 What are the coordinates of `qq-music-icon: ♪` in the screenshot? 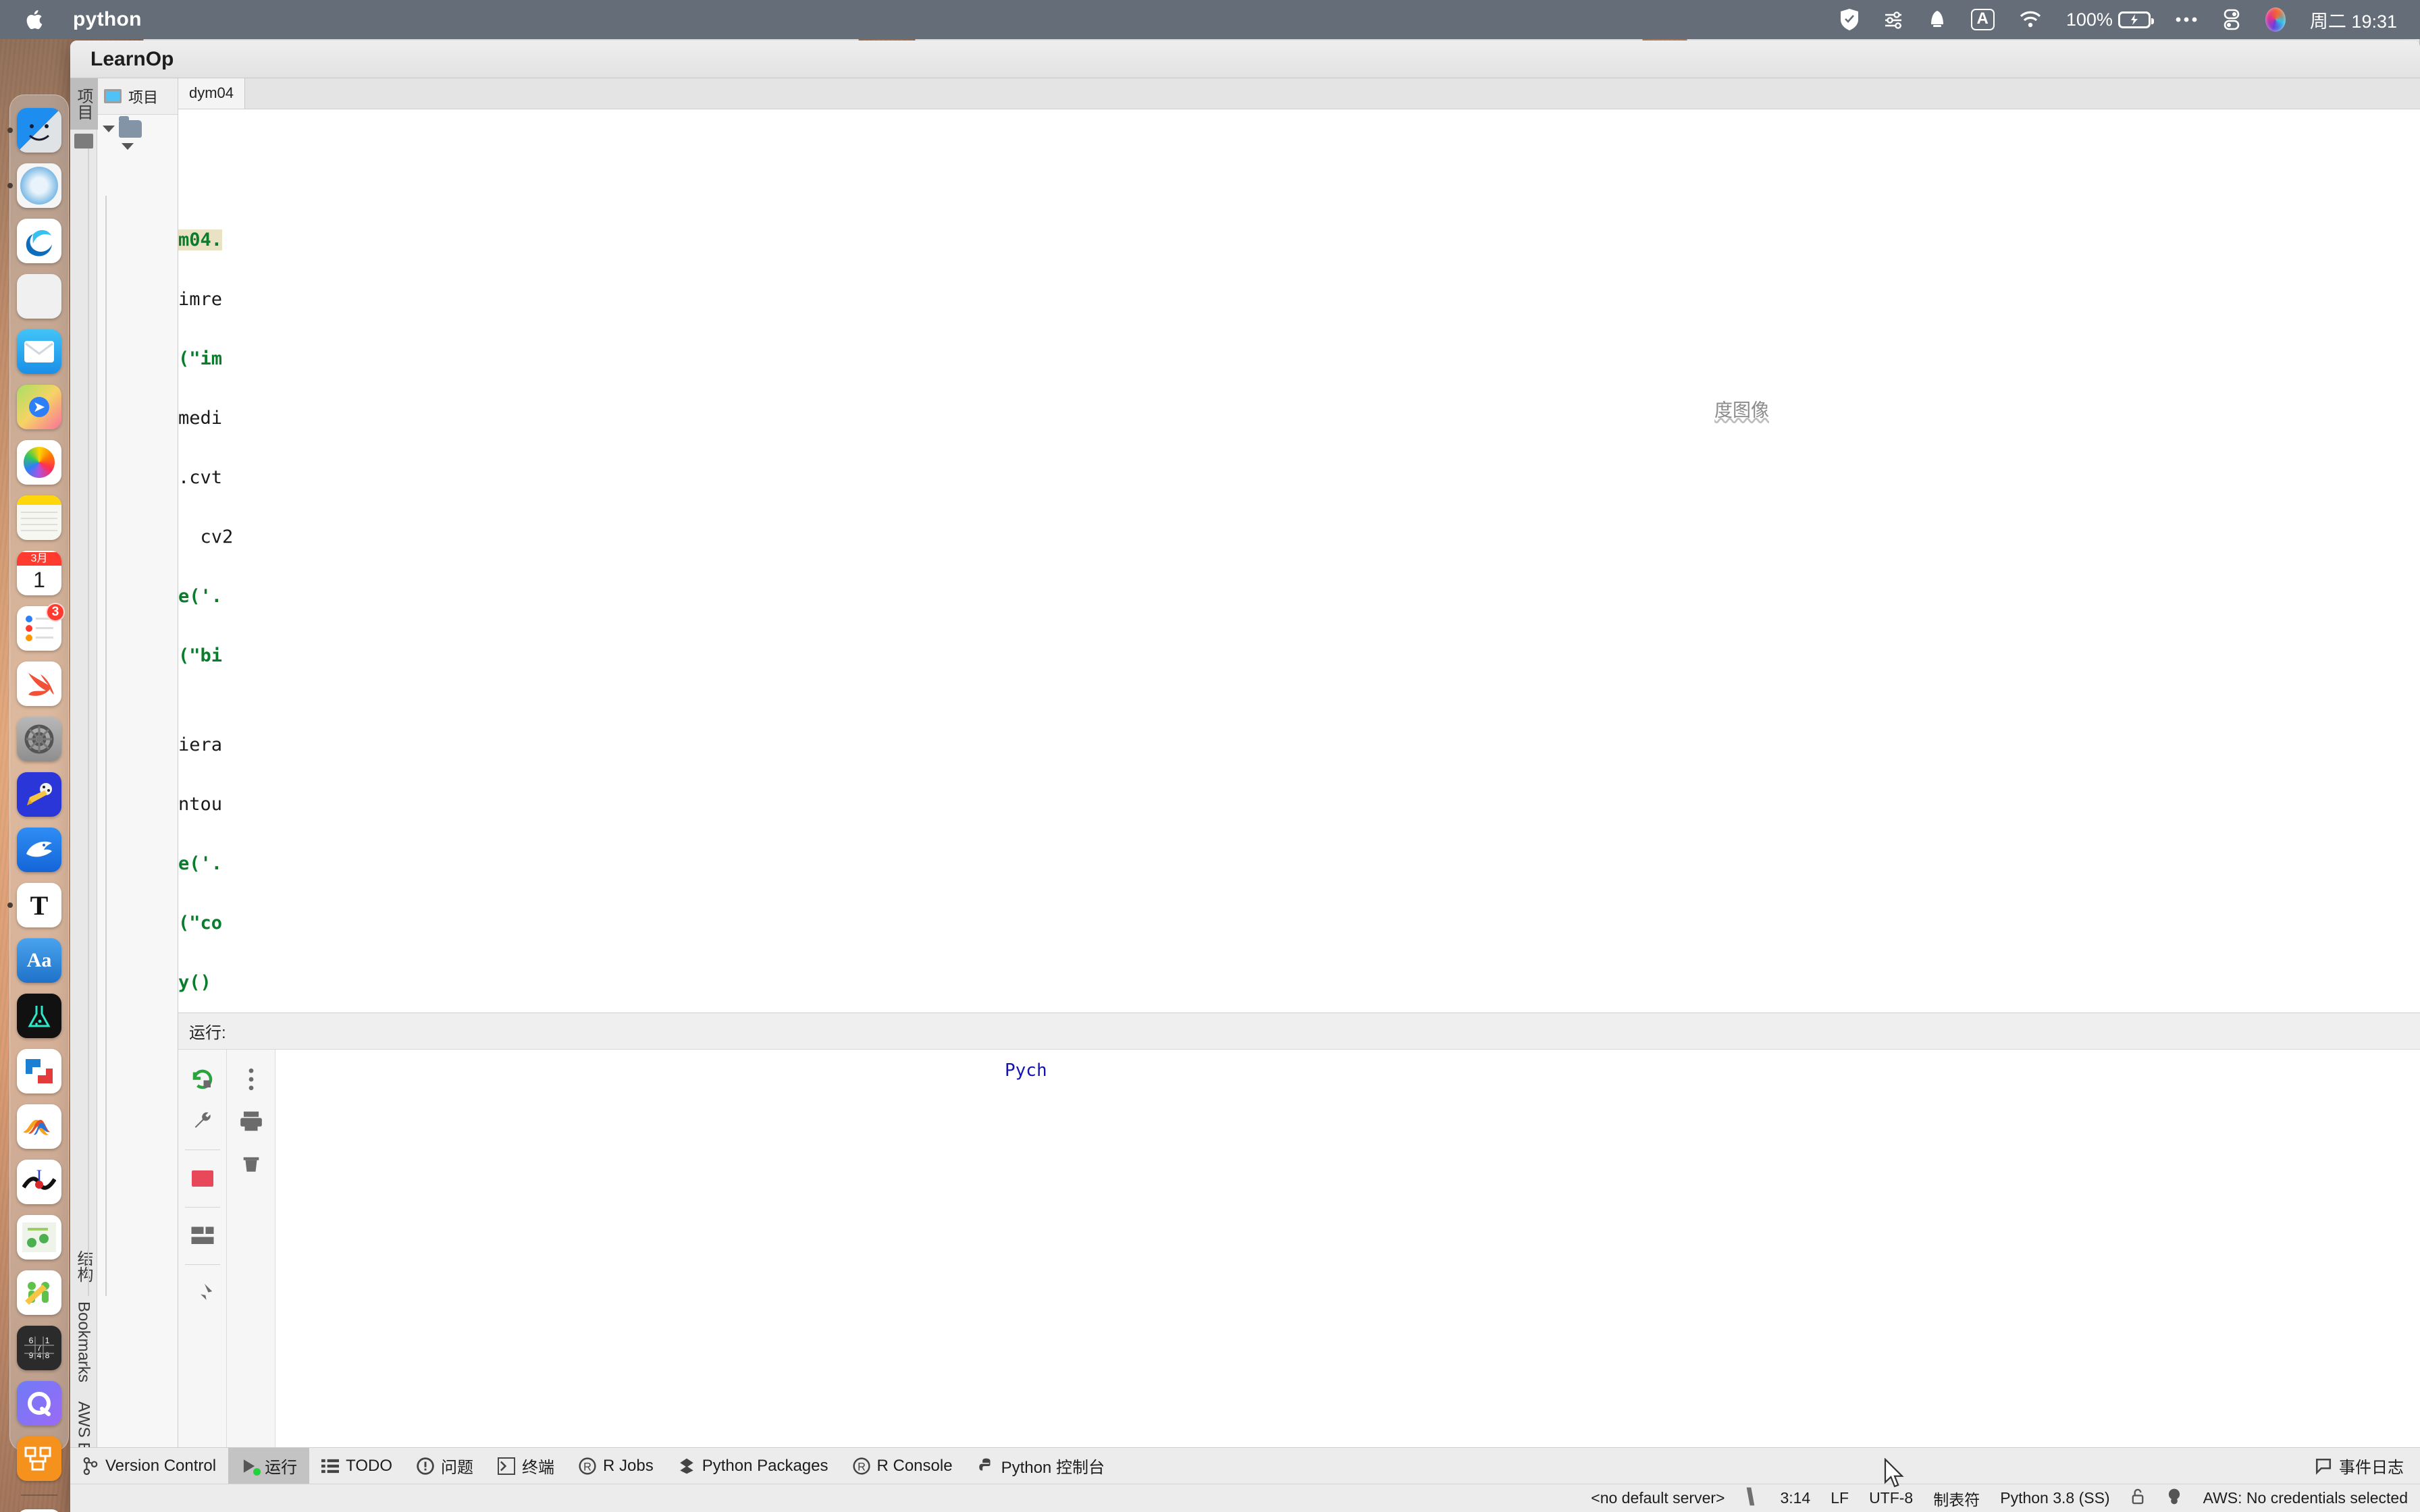 It's located at (39, 1511).